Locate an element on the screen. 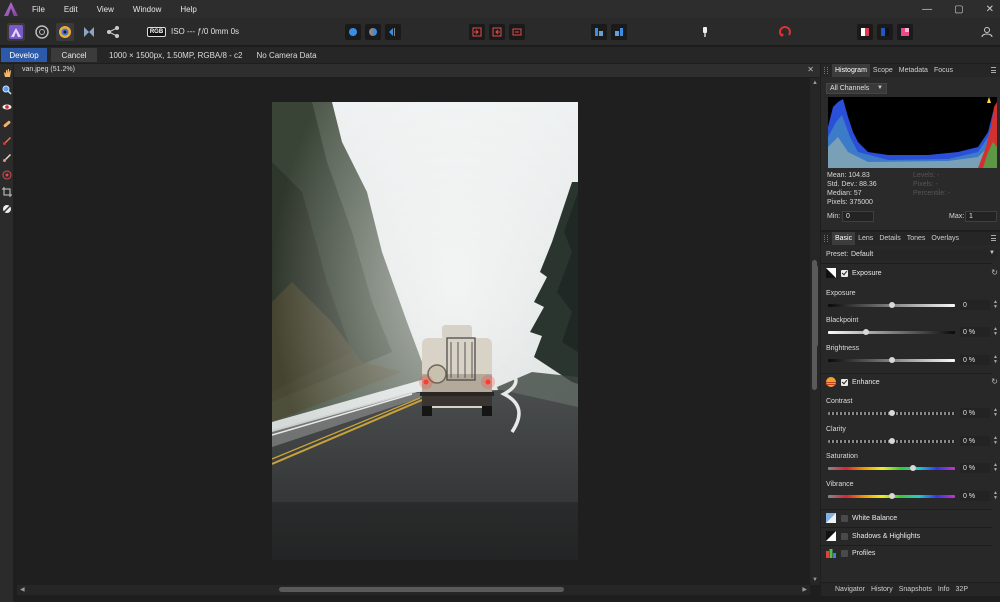  tab-overlays: Overlays is located at coordinates (945, 238).